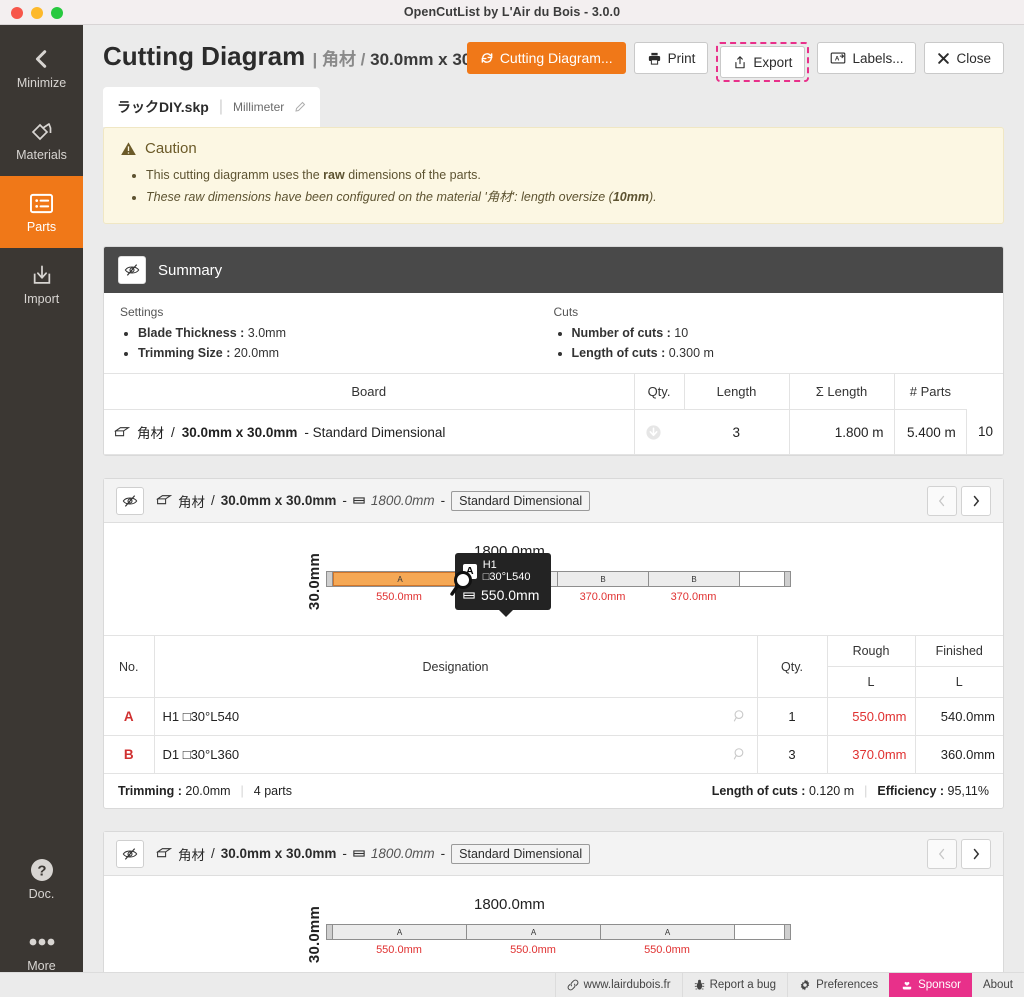 The width and height of the screenshot is (1024, 997). I want to click on table-row: B D1 □30°L360 3 370.0mm 360.0mm, so click(553, 755).